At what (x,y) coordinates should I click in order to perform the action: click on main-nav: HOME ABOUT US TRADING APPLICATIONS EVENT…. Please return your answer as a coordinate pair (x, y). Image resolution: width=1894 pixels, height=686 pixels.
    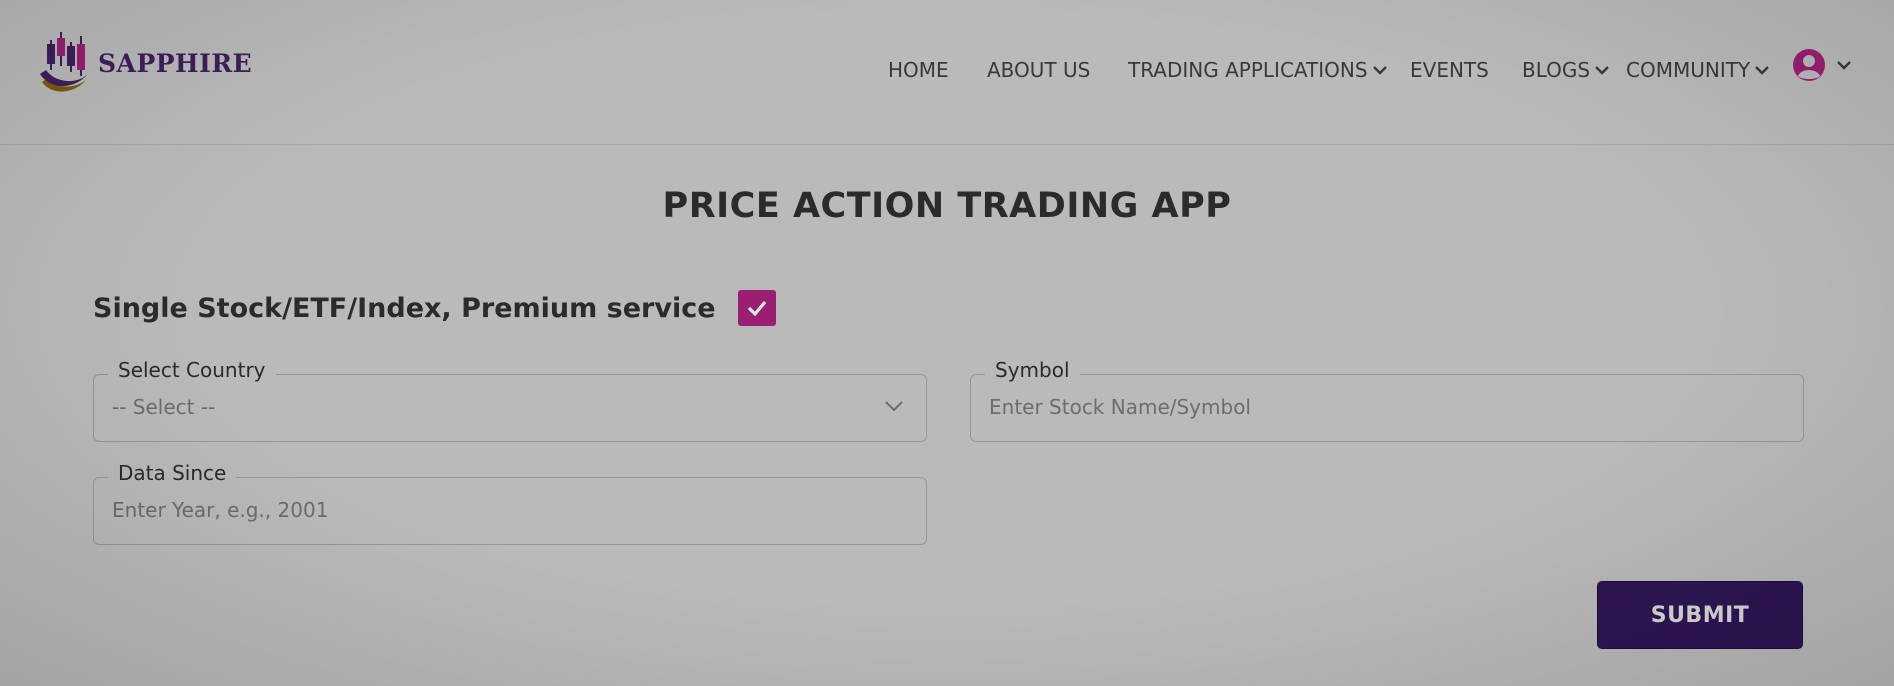
    Looking at the image, I should click on (947, 70).